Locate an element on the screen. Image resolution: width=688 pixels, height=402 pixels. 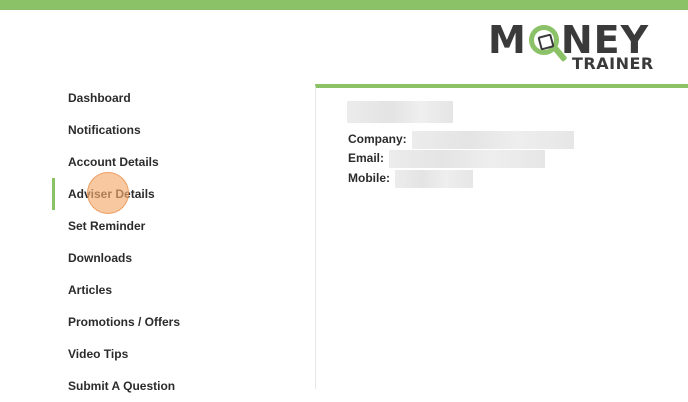
email-row: Email: is located at coordinates (447, 158).